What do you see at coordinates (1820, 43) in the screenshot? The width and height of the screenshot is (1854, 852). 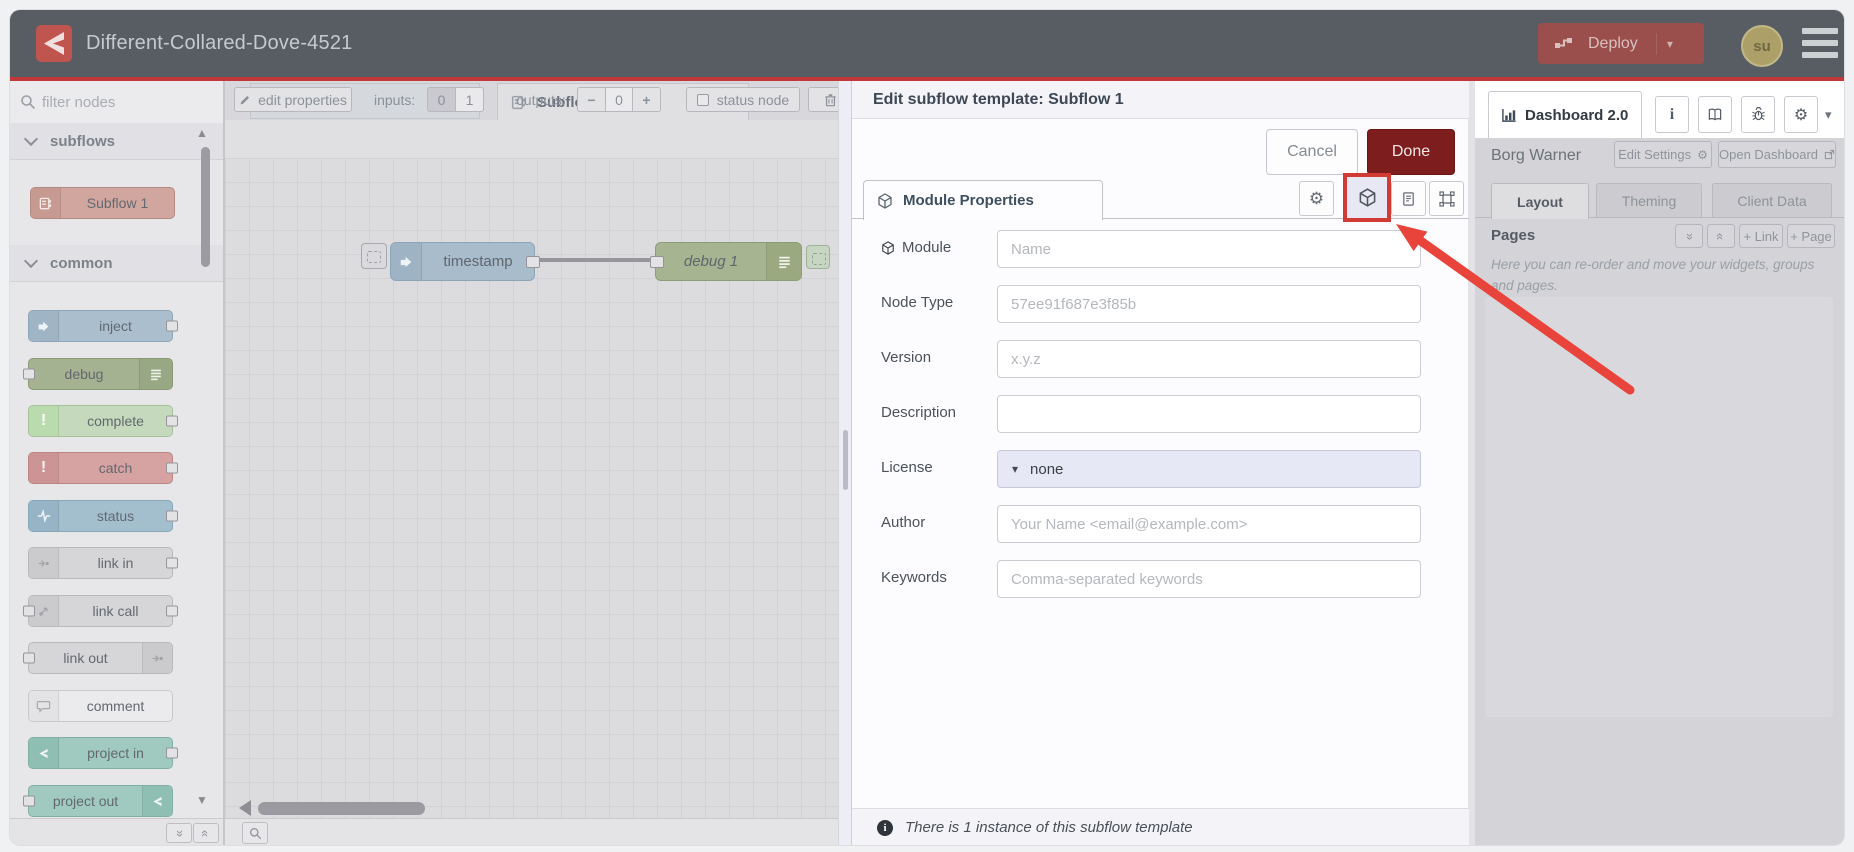 I see `main-menu-icon` at bounding box center [1820, 43].